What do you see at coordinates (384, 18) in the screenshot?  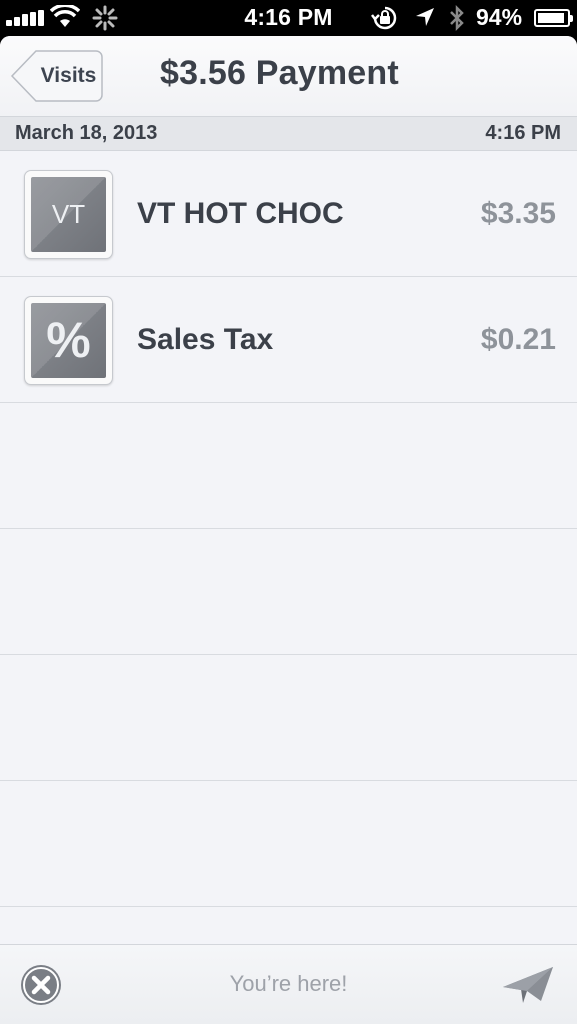 I see `rotation-lock-icon` at bounding box center [384, 18].